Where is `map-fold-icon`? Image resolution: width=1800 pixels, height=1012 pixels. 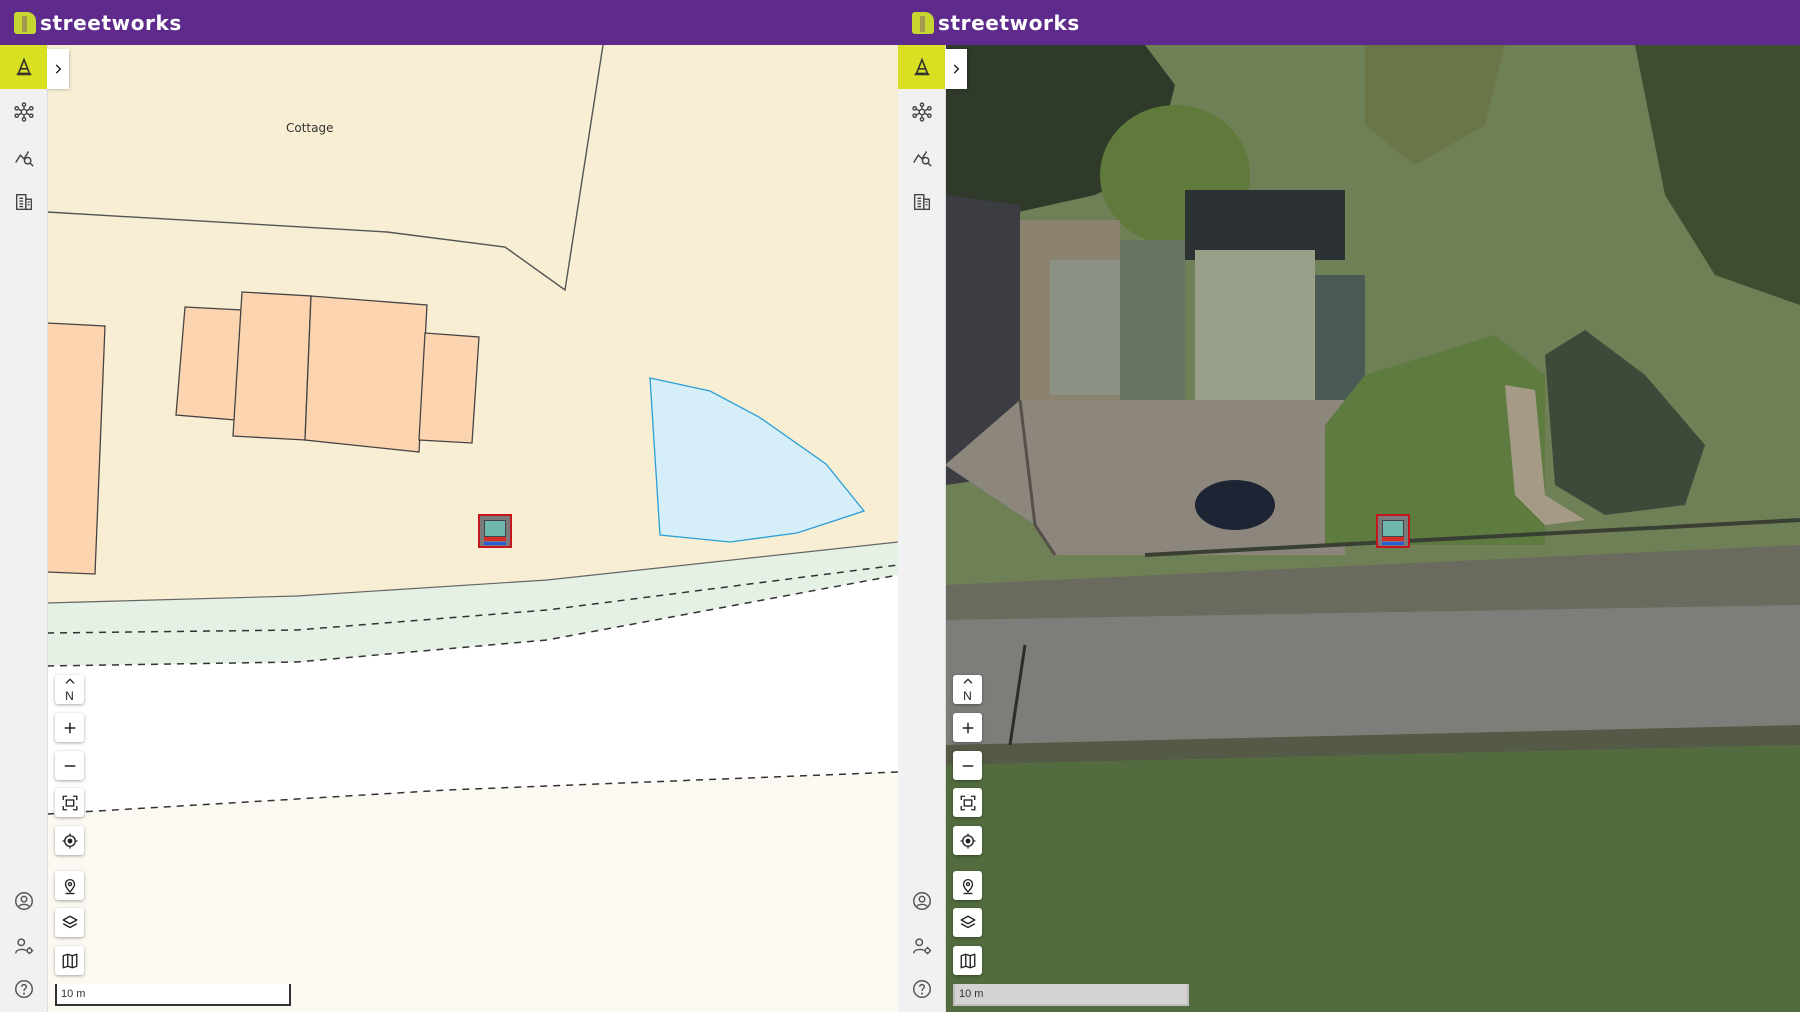 map-fold-icon is located at coordinates (968, 961).